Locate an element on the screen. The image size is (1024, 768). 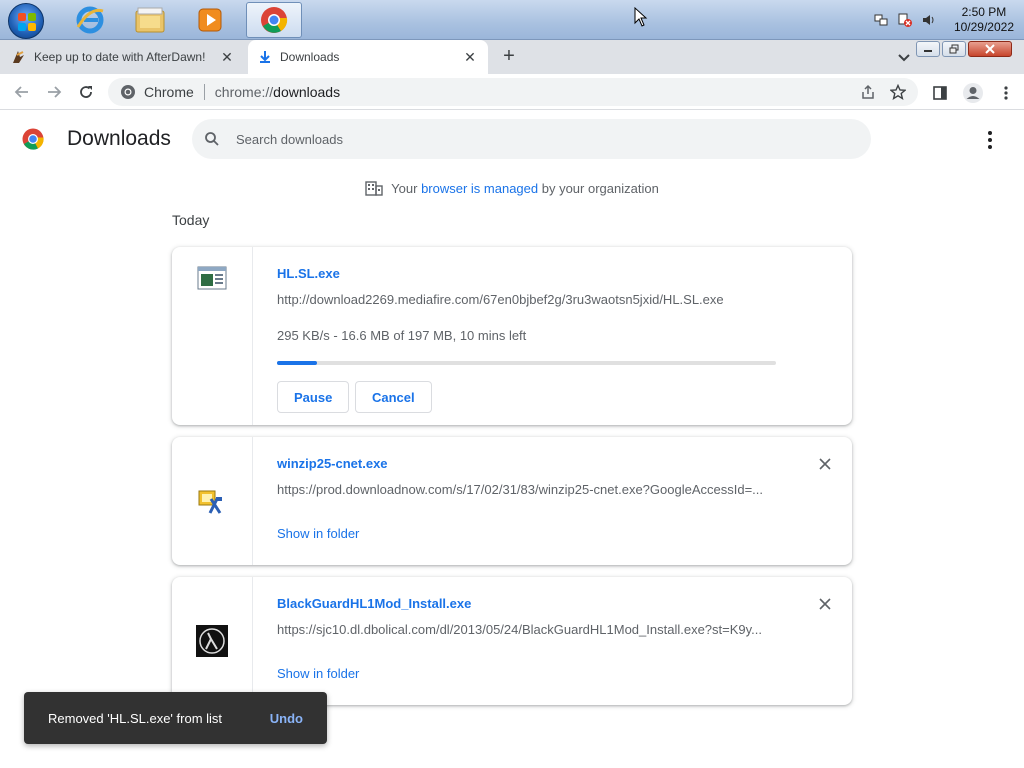
pause-button: Pause is located at coordinates (313, 397).